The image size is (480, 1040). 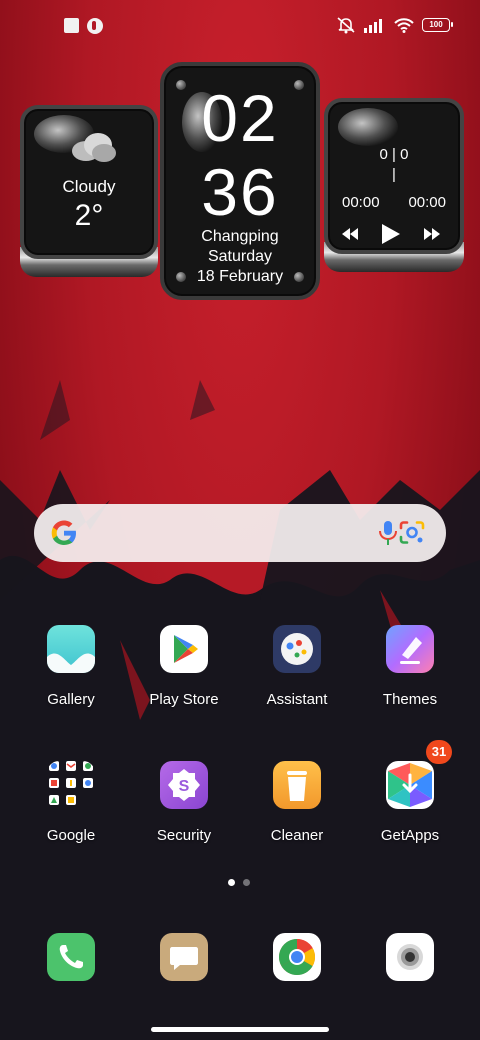 I want to click on app-label: Security, so click(x=184, y=835).